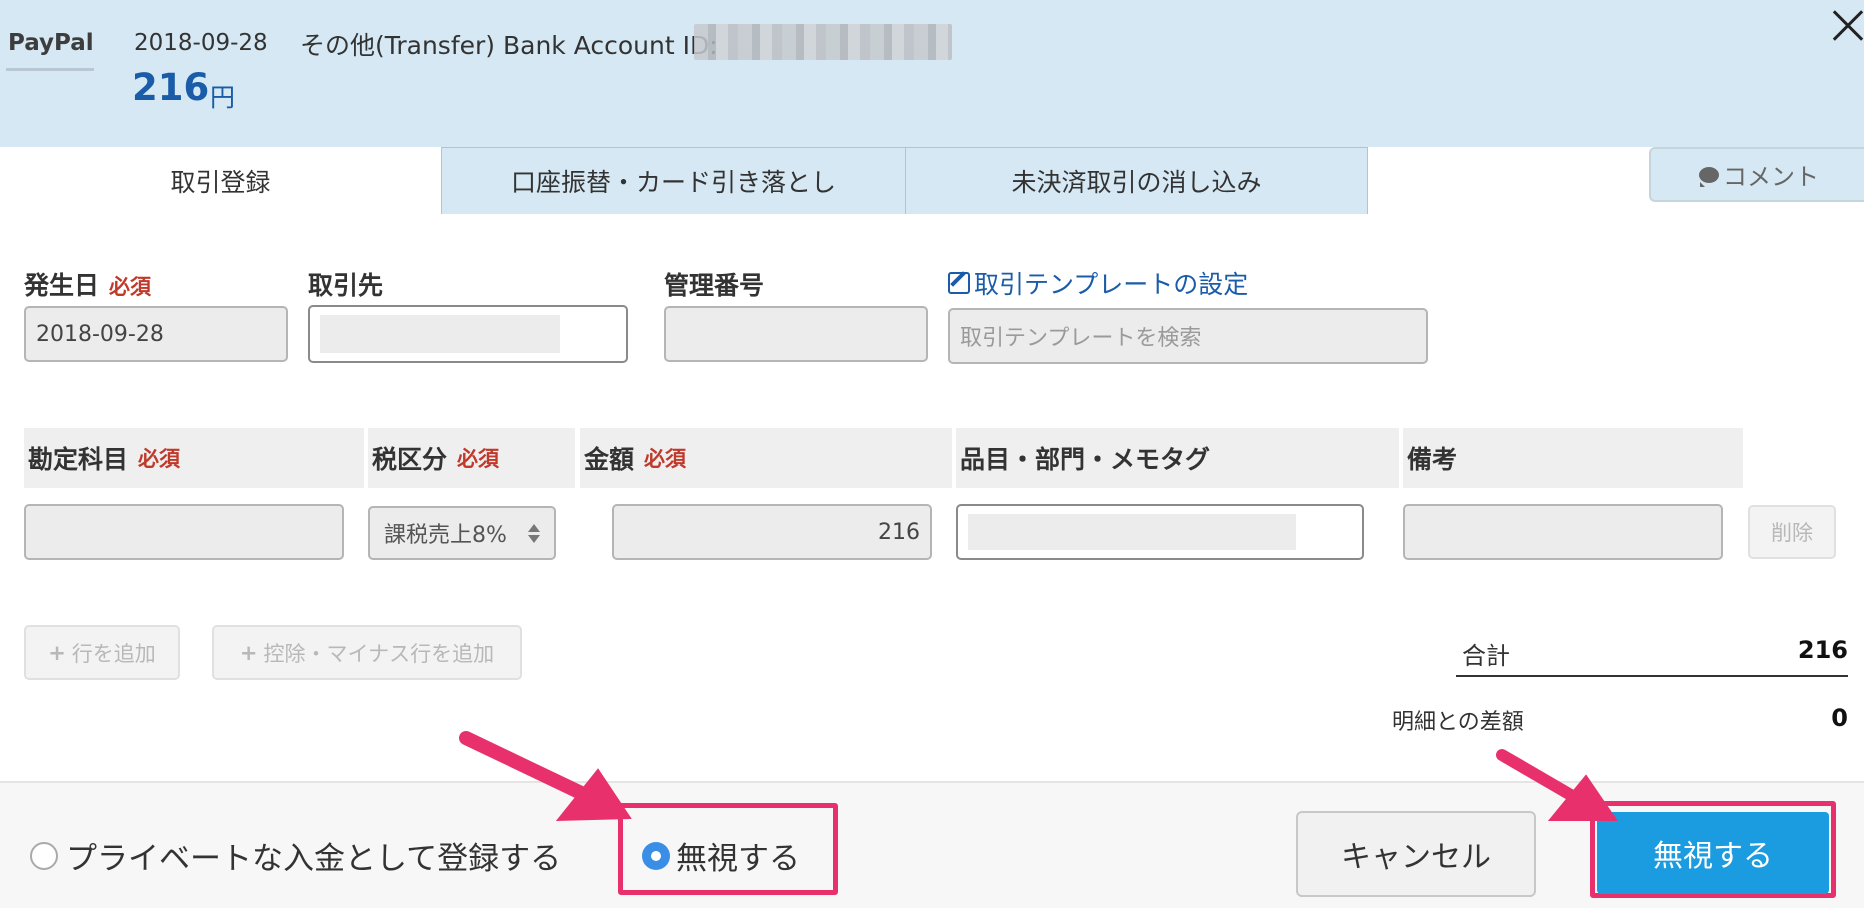 The height and width of the screenshot is (908, 1864). Describe the element at coordinates (593, 795) in the screenshot. I see `arrow-head-ignore-radio` at that location.